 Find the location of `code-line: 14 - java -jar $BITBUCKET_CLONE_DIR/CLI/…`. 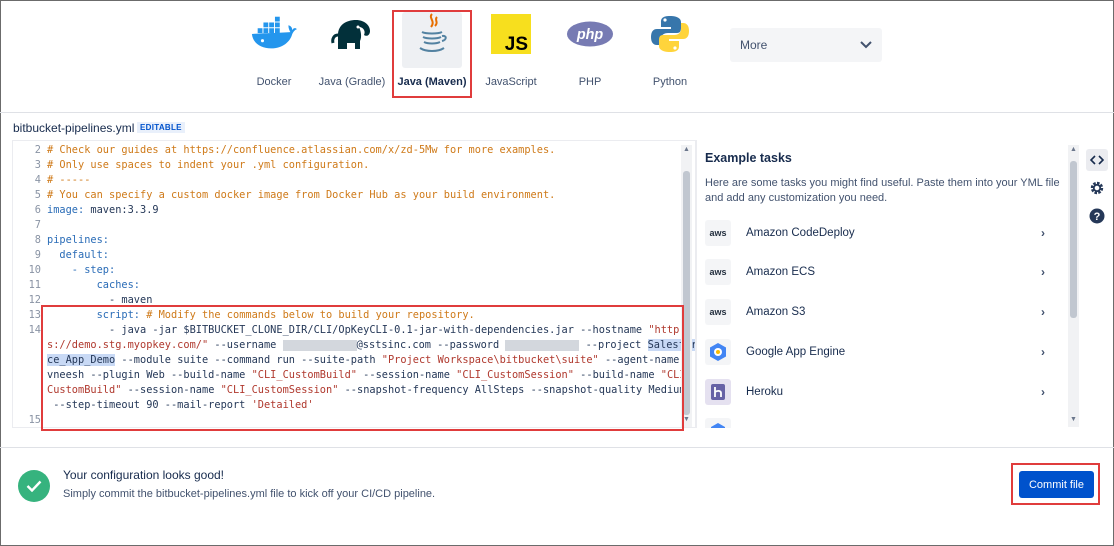

code-line: 14 - java -jar $BITBUCKET_CLONE_DIR/CLI/… is located at coordinates (354, 330).